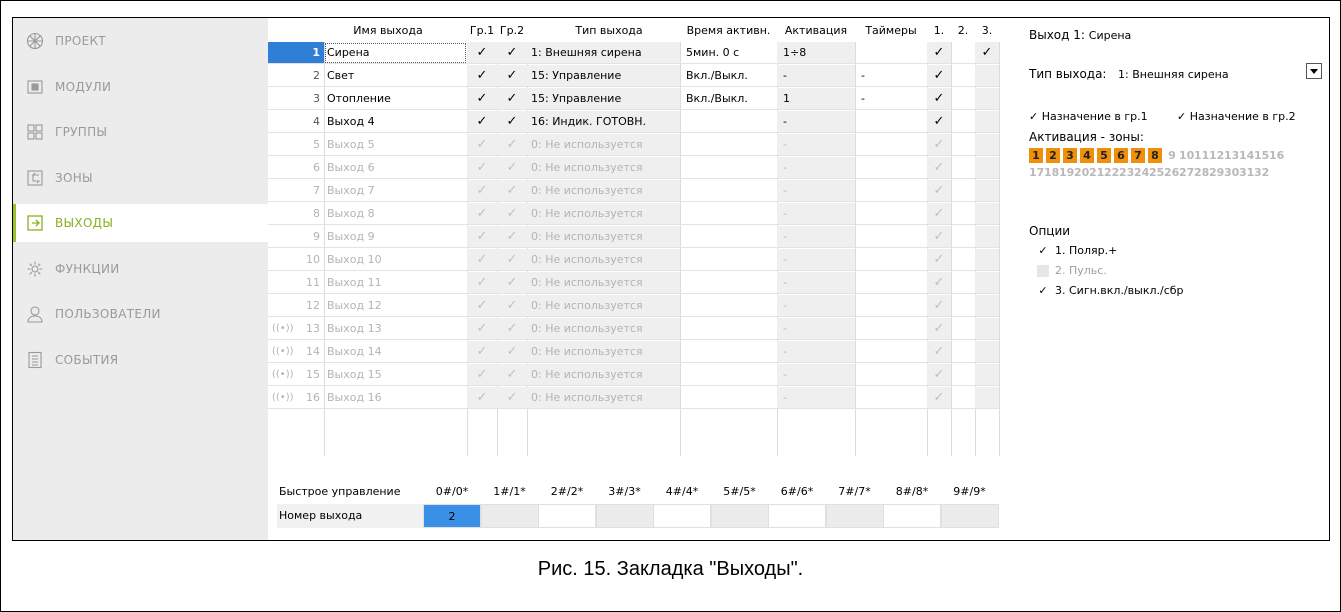  I want to click on col-header-timers: Таймеры, so click(891, 33).